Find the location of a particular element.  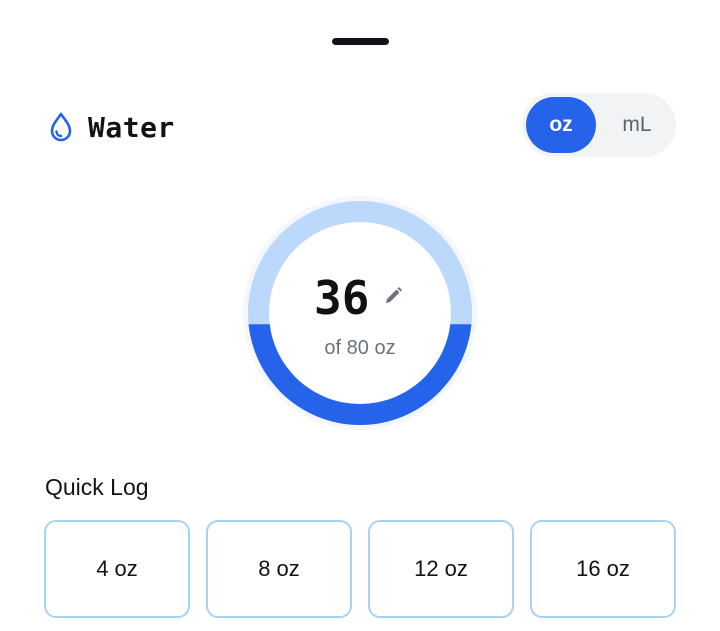

quick-log-title: Quick Log is located at coordinates (97, 487).